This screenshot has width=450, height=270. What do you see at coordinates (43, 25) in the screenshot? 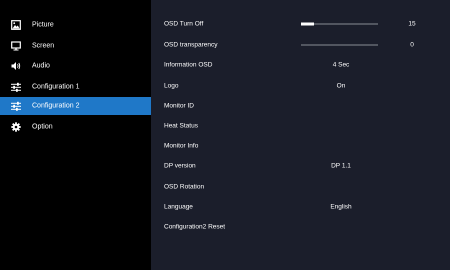
I see `sidebar-item-label: Picture` at bounding box center [43, 25].